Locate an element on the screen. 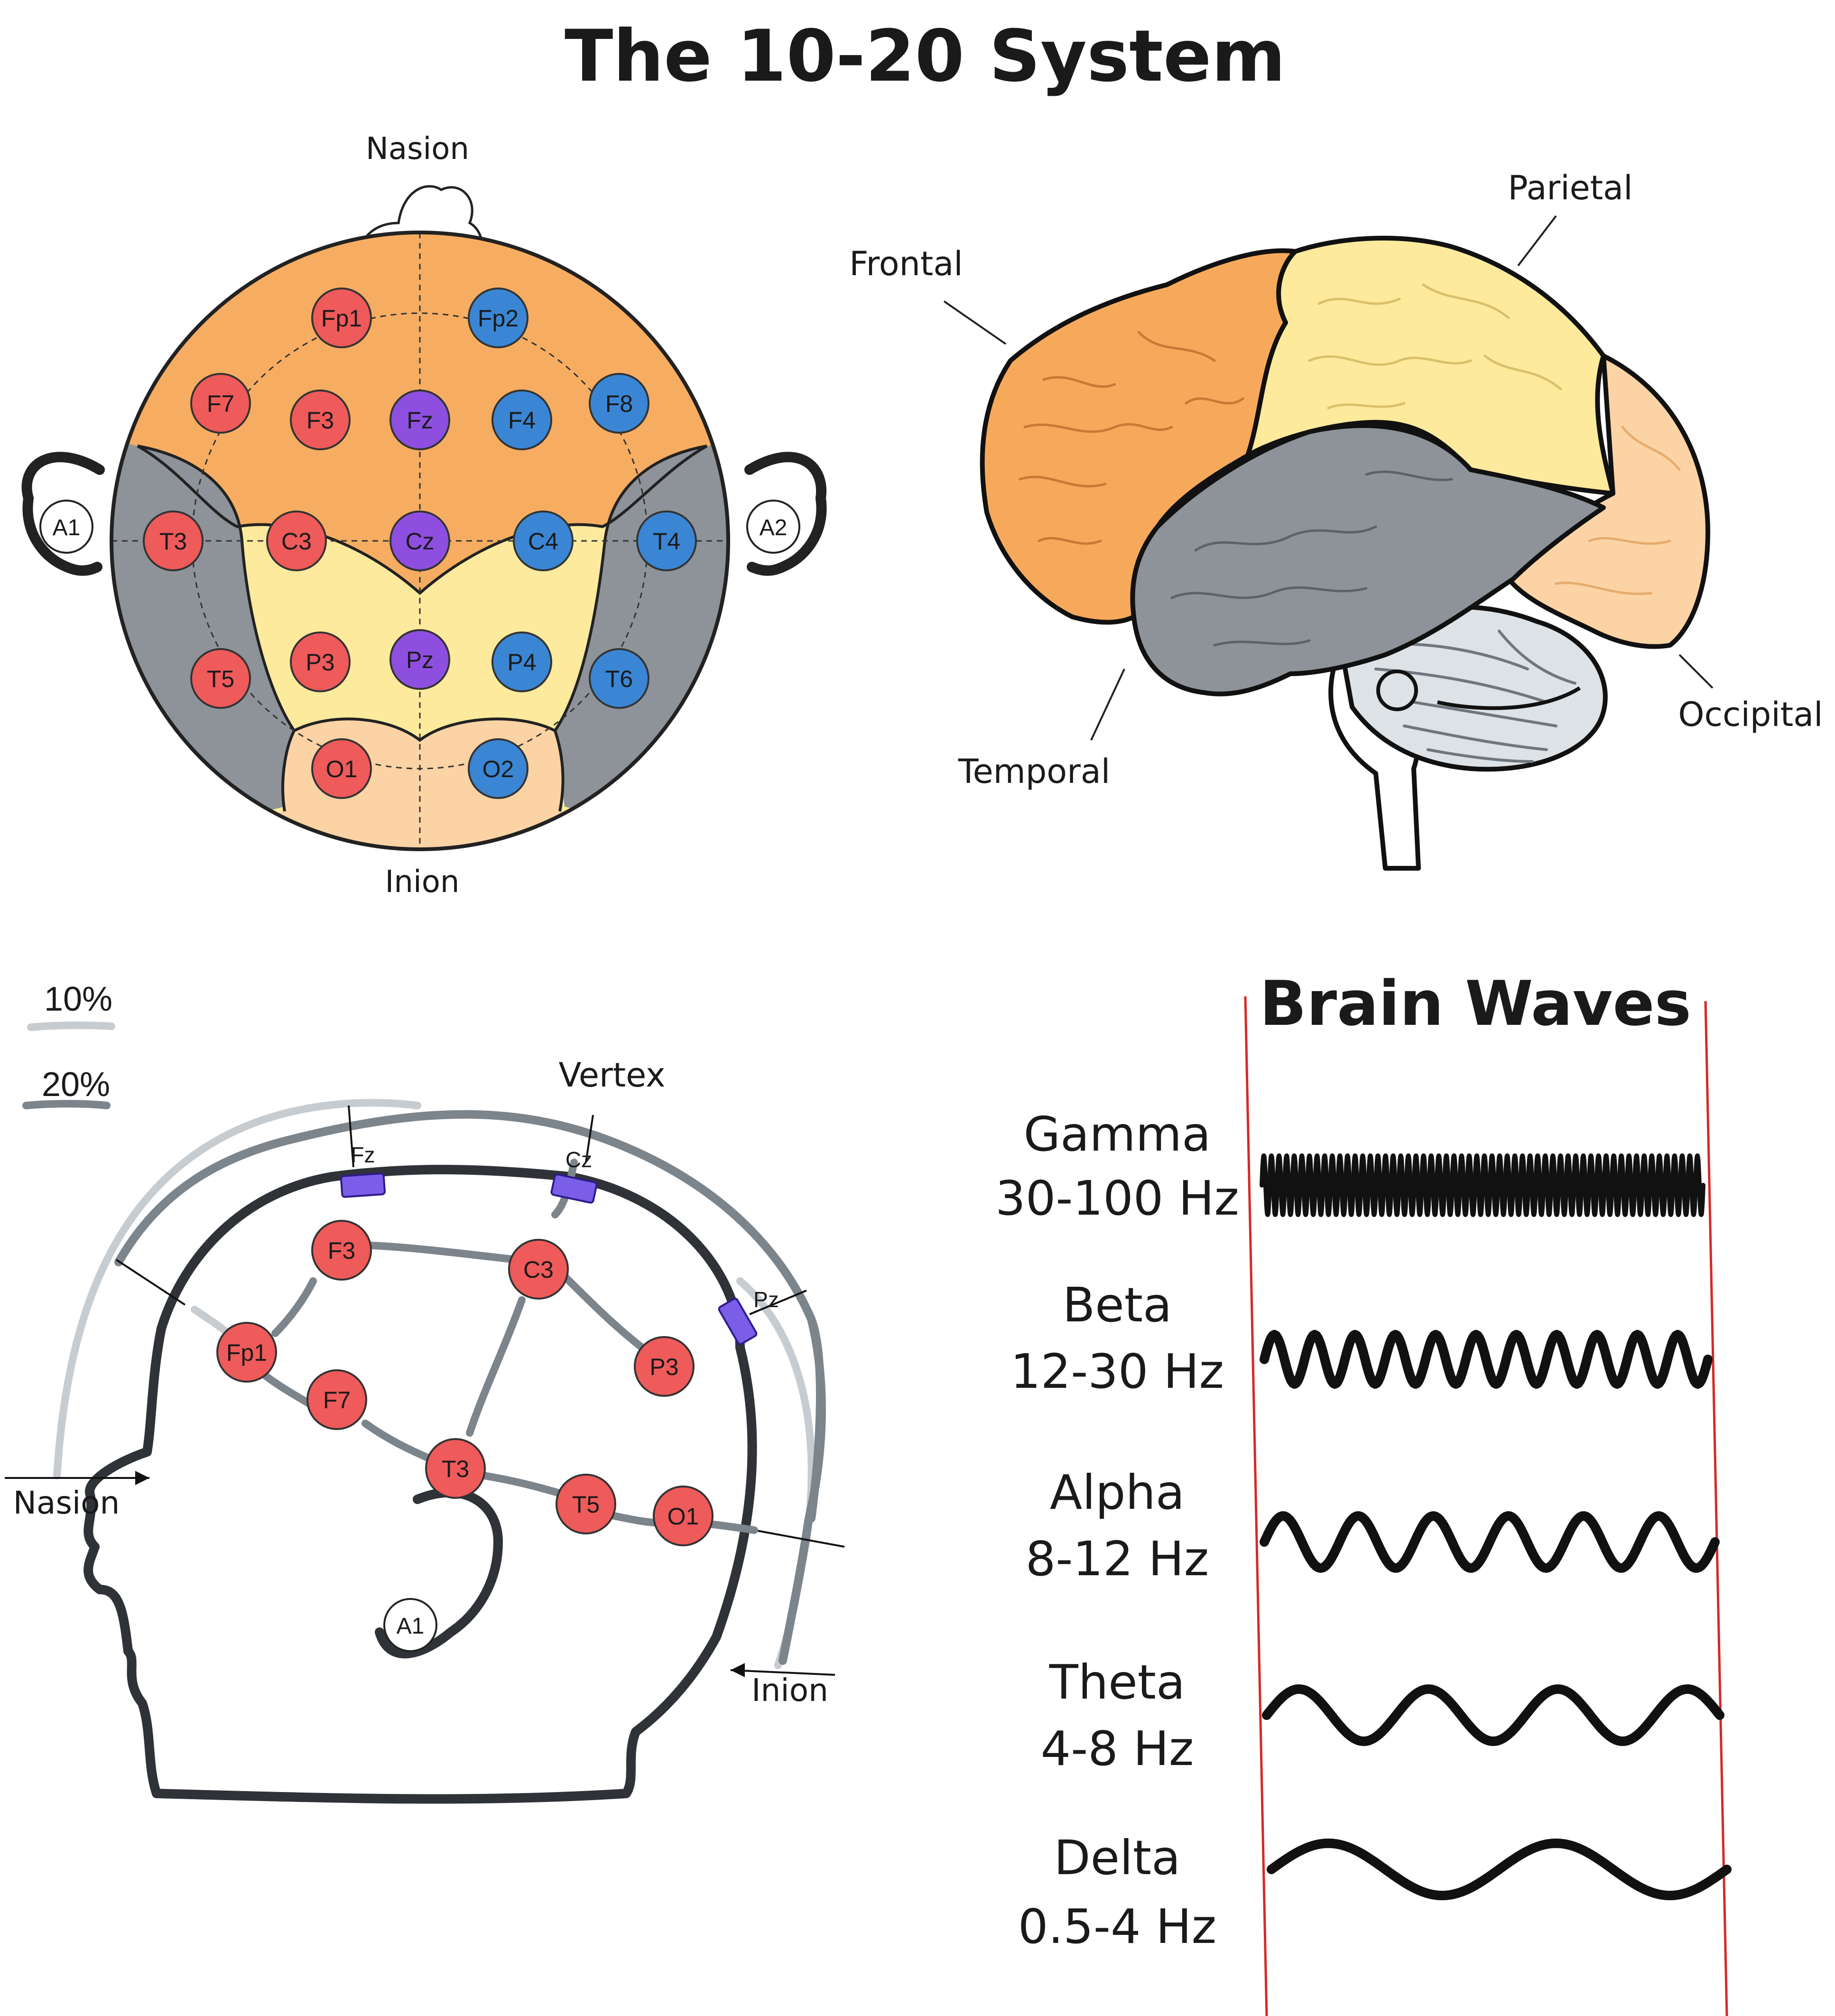  wave-name-gamma: Gamma is located at coordinates (1117, 1134).